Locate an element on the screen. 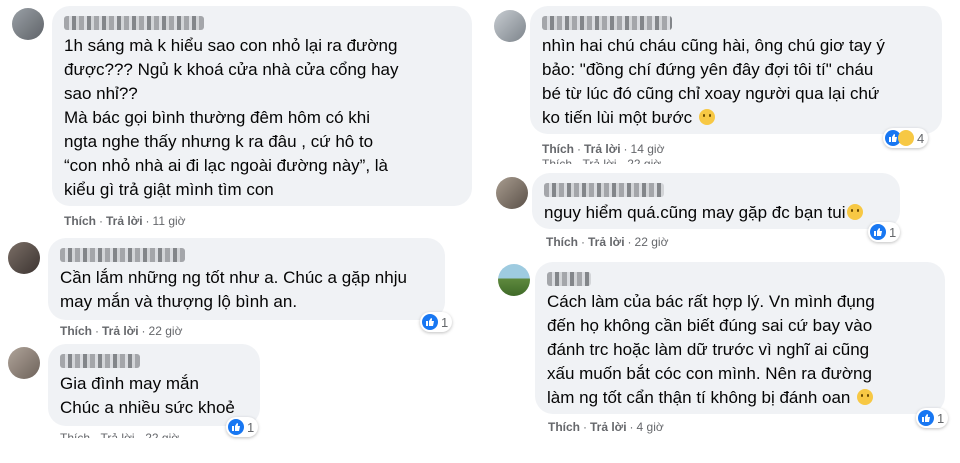  comment-bubble: Gia đình may mắn Chúc a nhiều sức khoẻ is located at coordinates (154, 385).